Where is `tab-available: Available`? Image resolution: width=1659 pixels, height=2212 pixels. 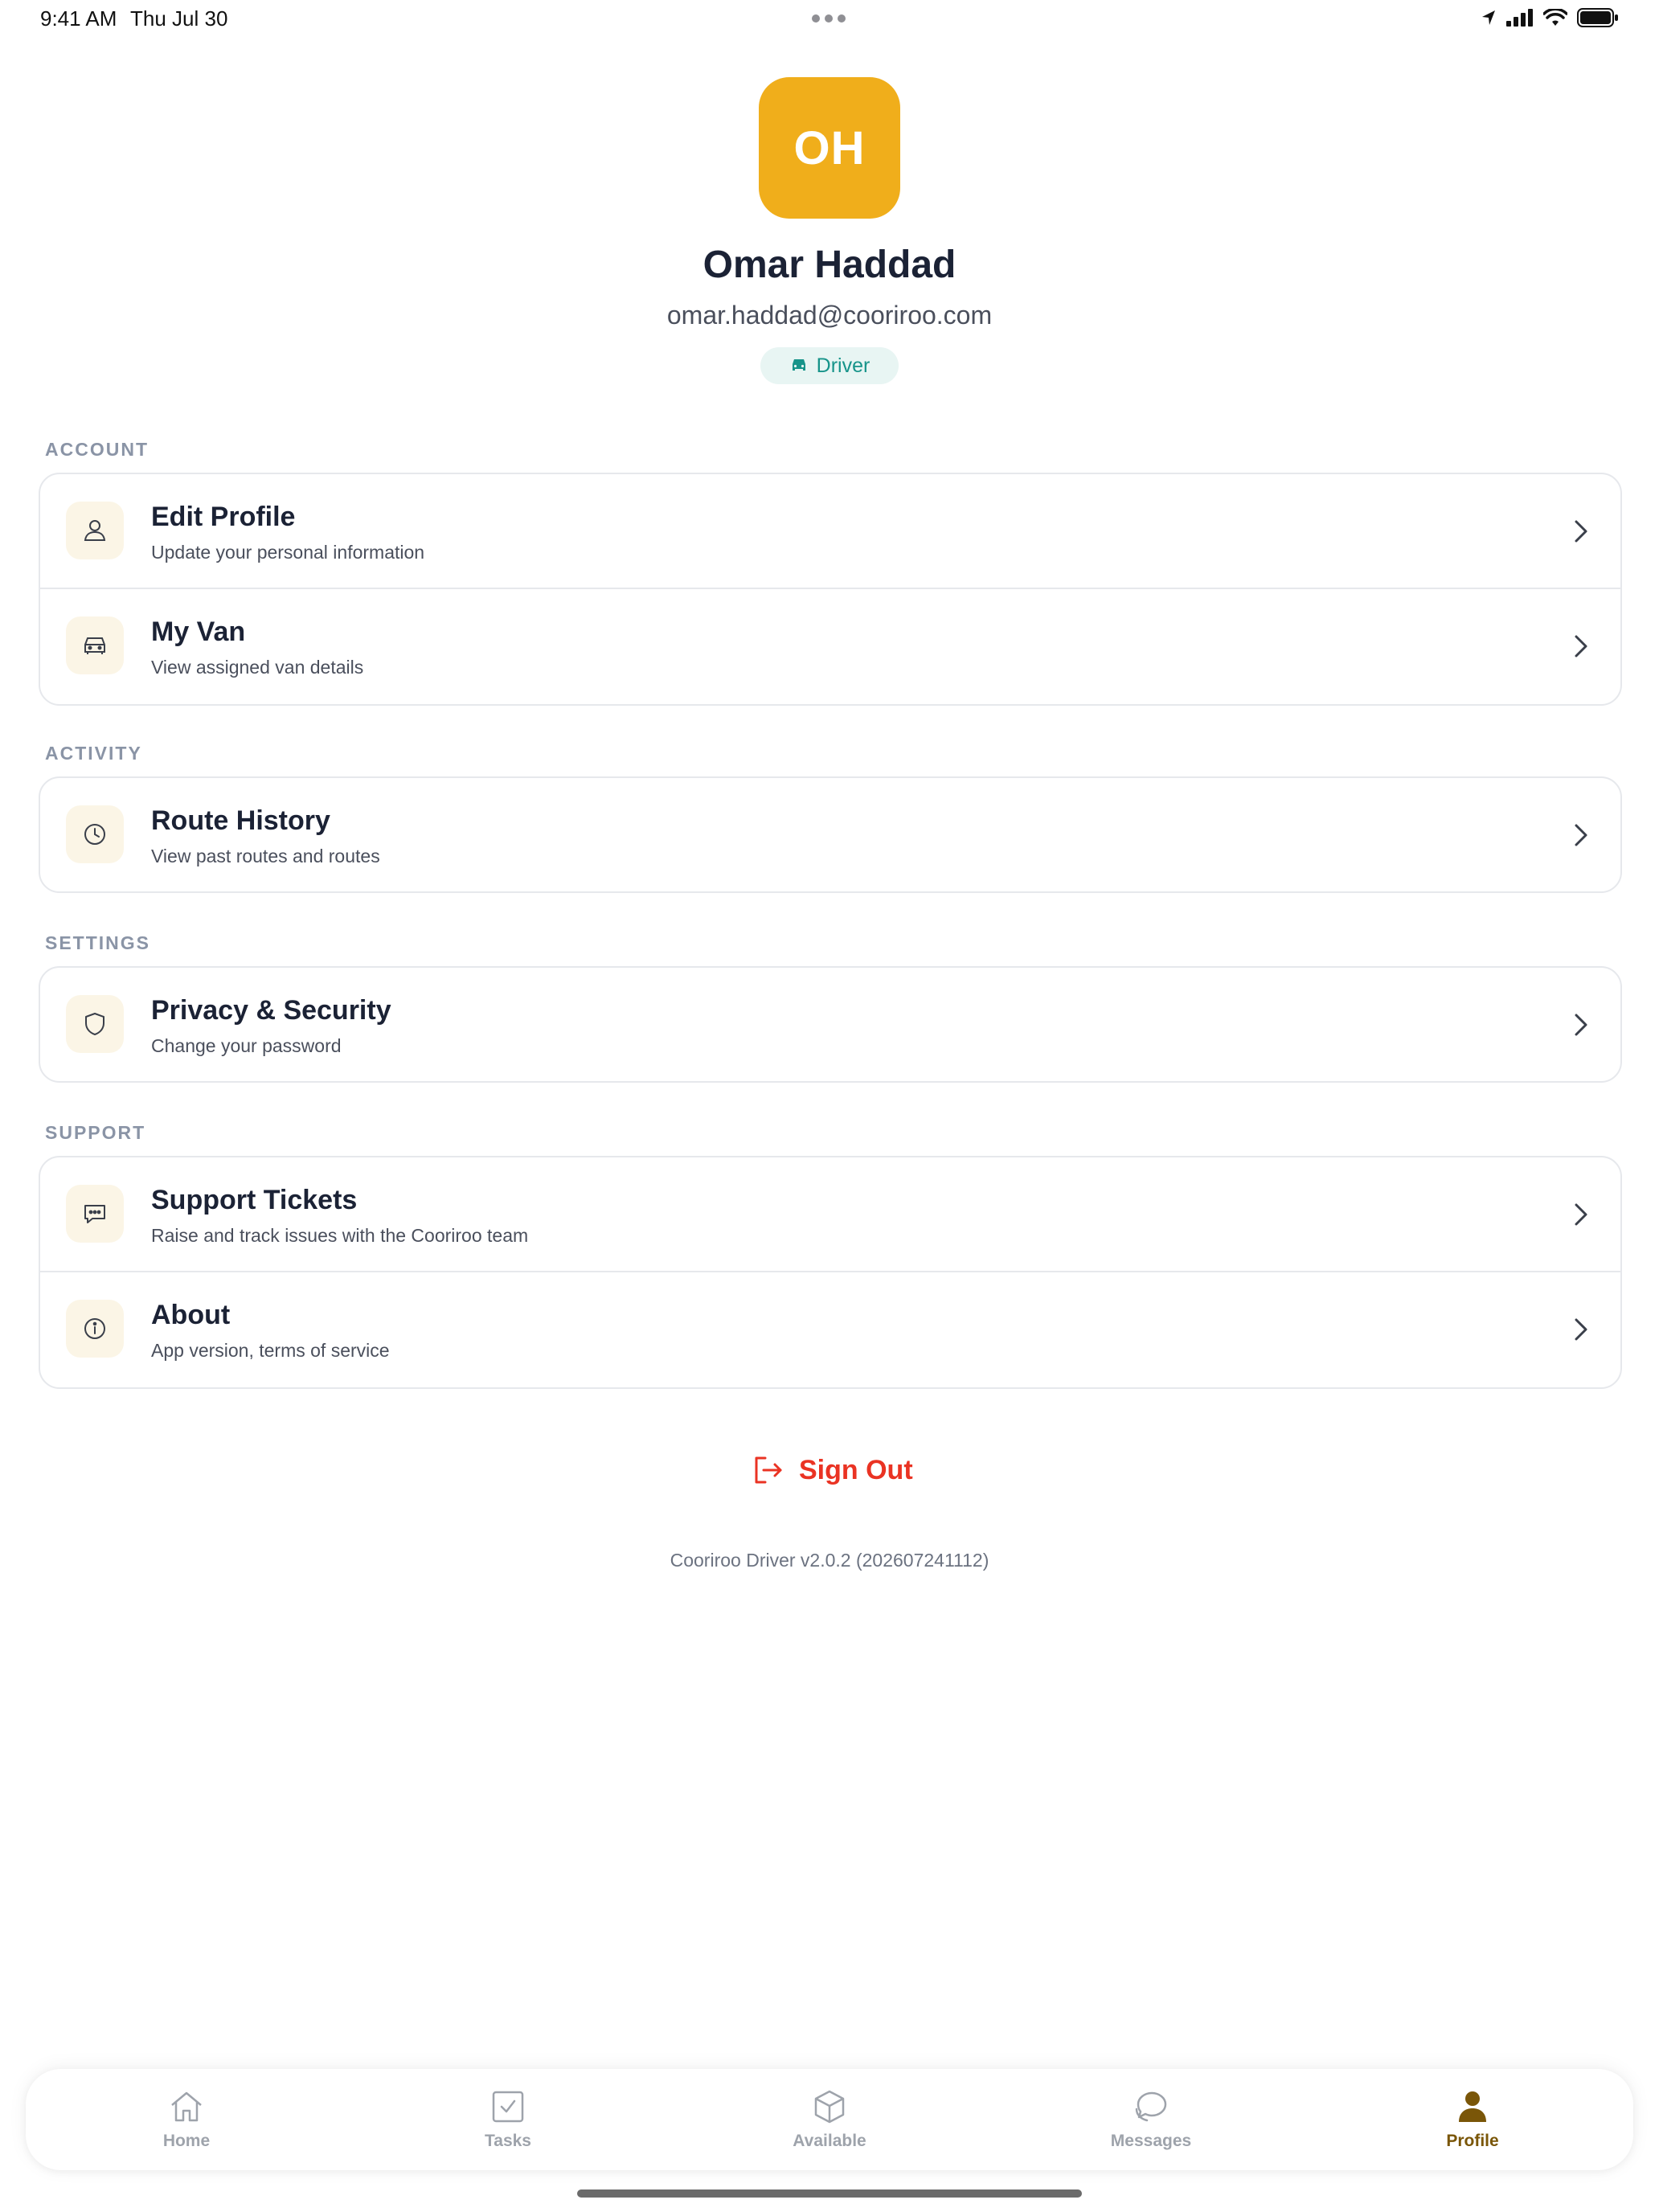 tab-available: Available is located at coordinates (829, 2119).